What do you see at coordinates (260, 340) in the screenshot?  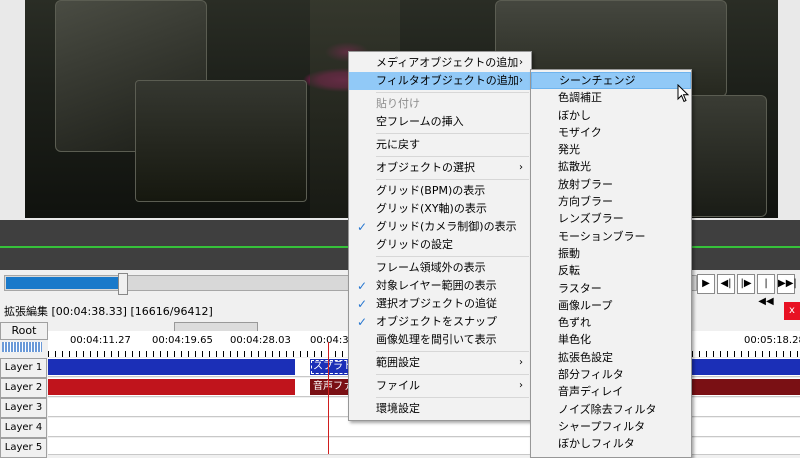 I see `ruler-label: 00:04:28.03` at bounding box center [260, 340].